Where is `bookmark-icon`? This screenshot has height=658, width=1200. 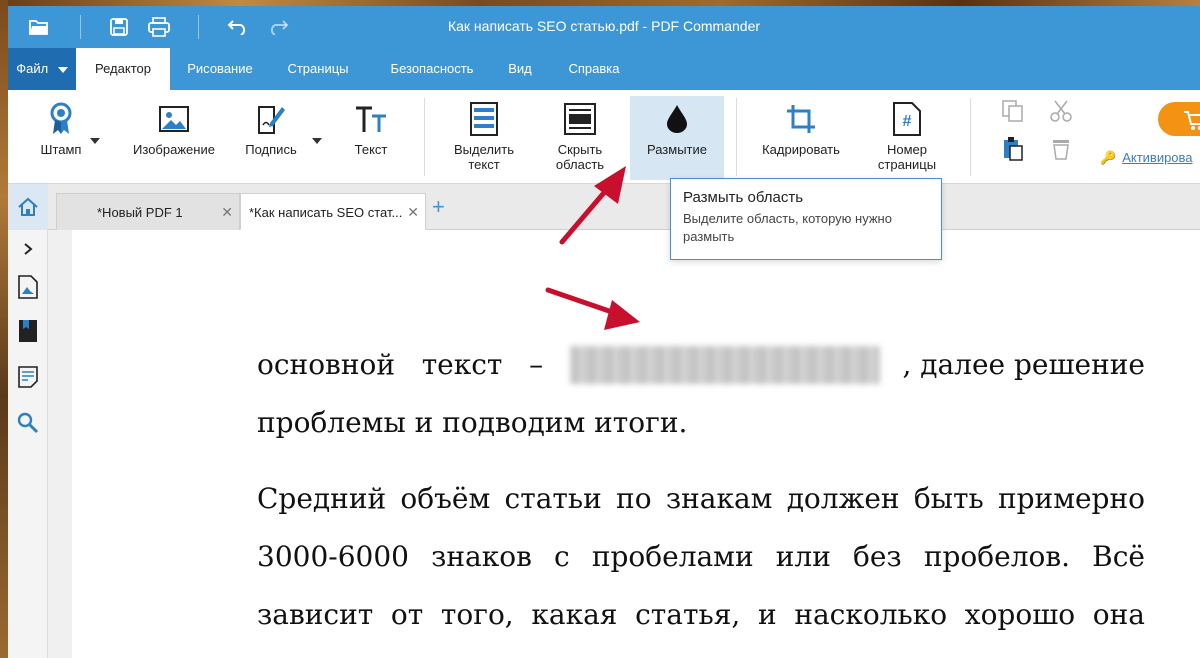 bookmark-icon is located at coordinates (28, 331).